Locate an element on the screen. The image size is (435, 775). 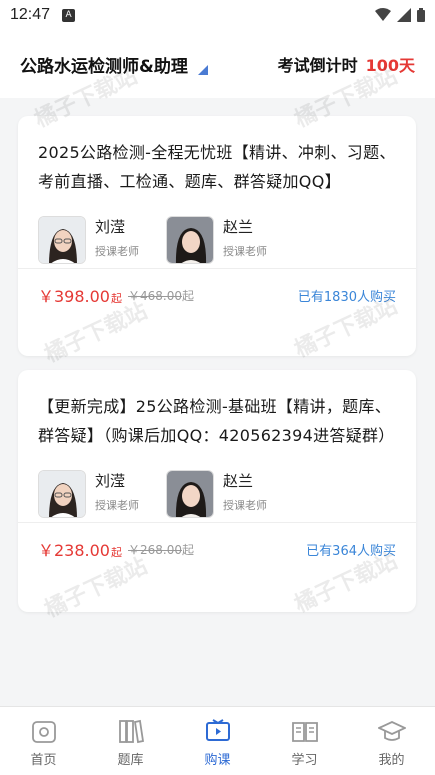
original-price-value: ￥268.00 is located at coordinates (155, 549).